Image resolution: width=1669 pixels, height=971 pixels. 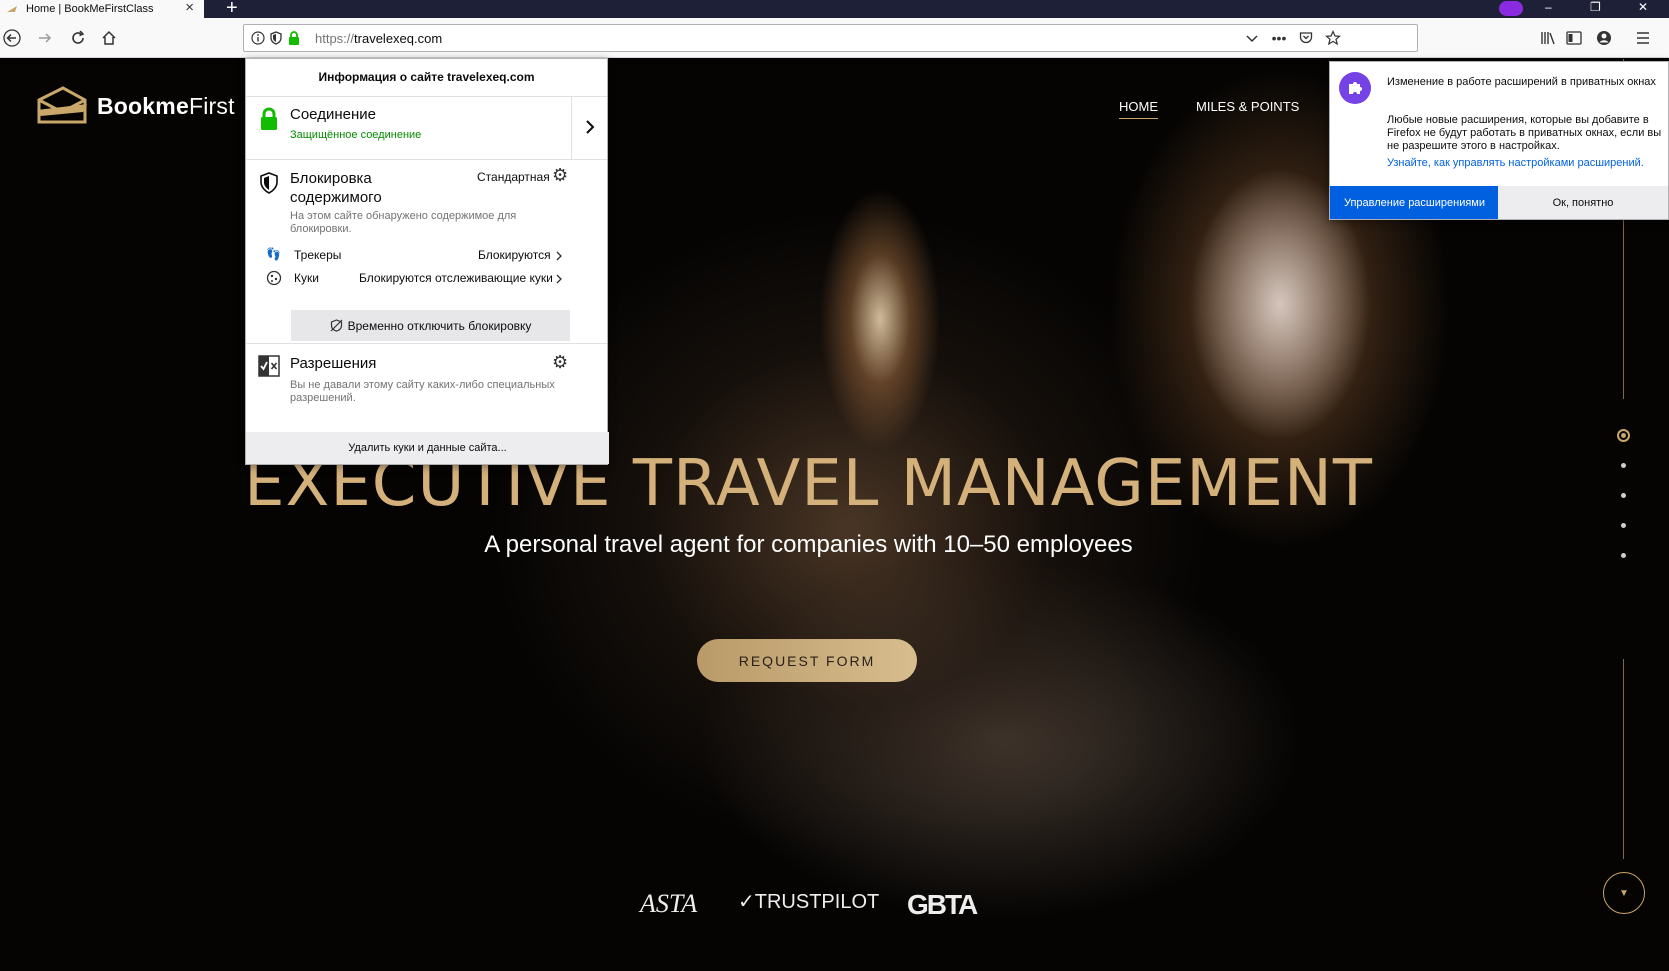 What do you see at coordinates (808, 484) in the screenshot?
I see `hero-headline: EXECUTIVE TRAVEL MANAGEMENT` at bounding box center [808, 484].